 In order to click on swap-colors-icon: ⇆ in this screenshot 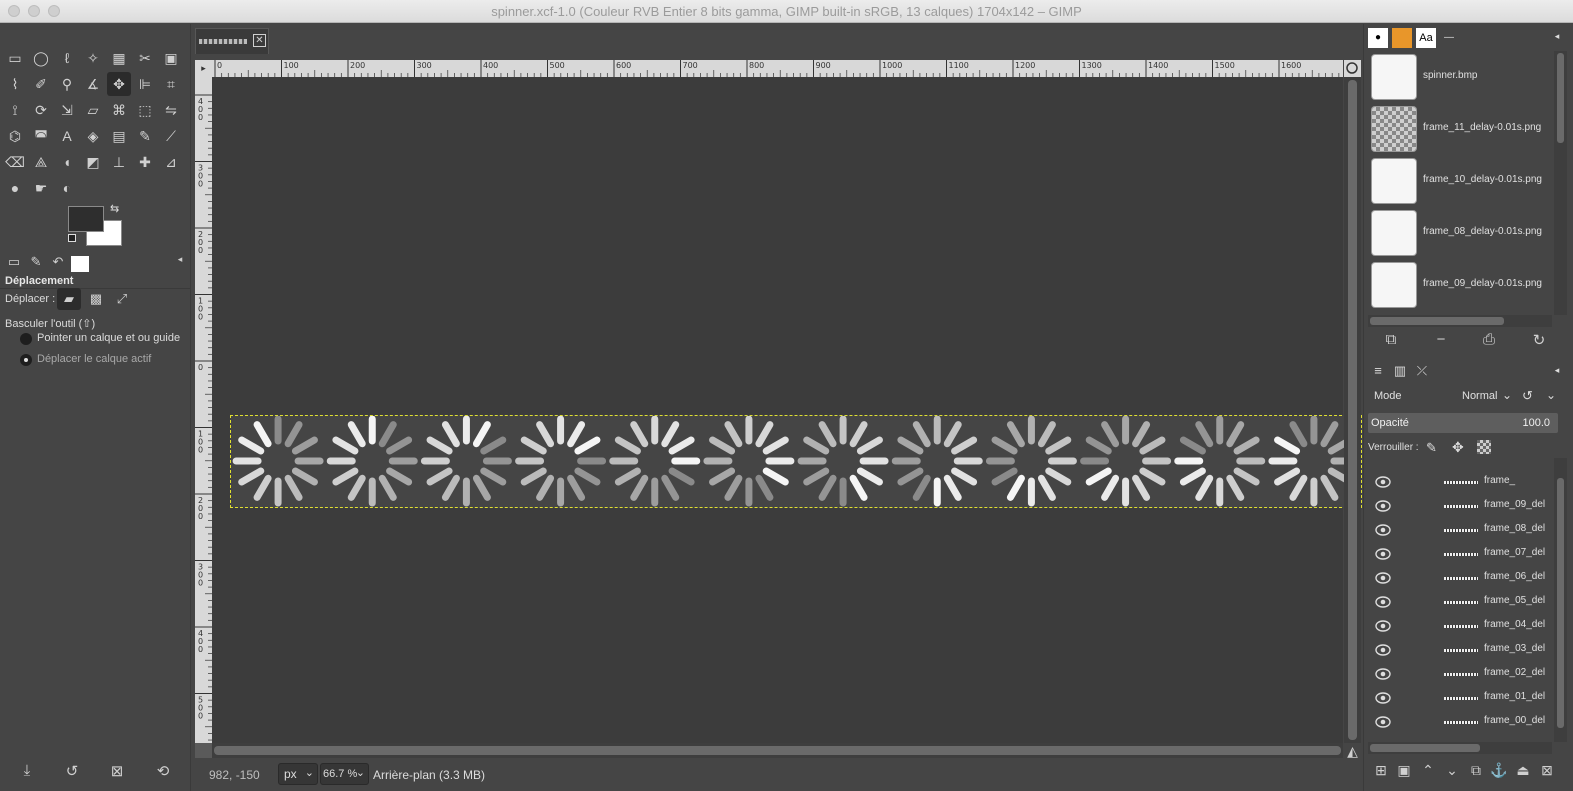, I will do `click(114, 208)`.